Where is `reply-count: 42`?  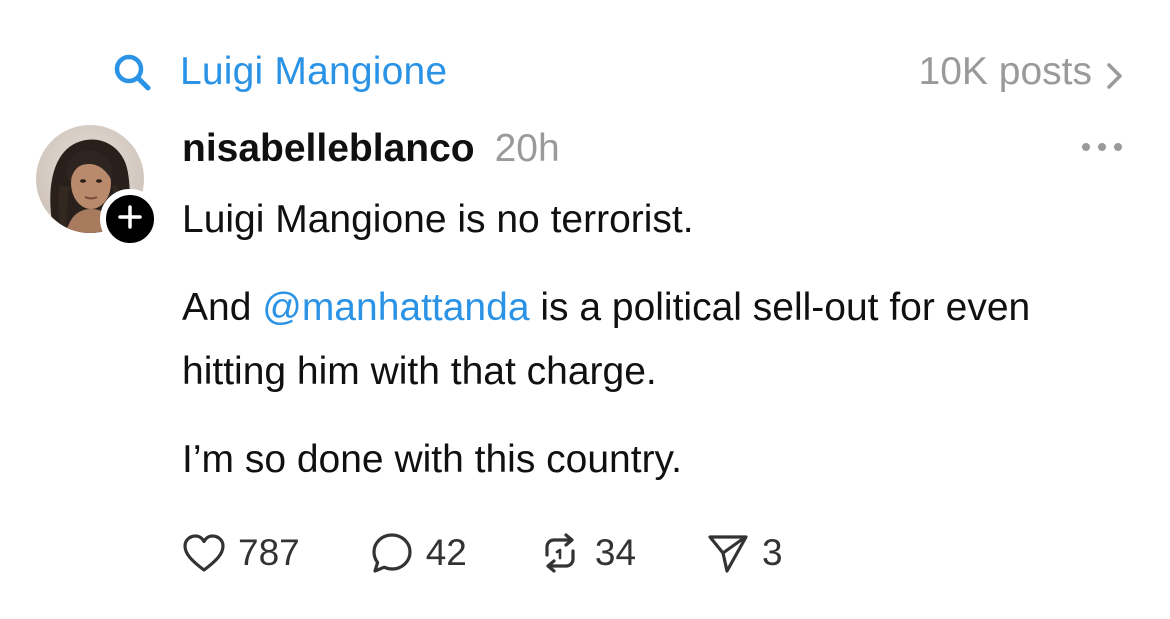
reply-count: 42 is located at coordinates (446, 552).